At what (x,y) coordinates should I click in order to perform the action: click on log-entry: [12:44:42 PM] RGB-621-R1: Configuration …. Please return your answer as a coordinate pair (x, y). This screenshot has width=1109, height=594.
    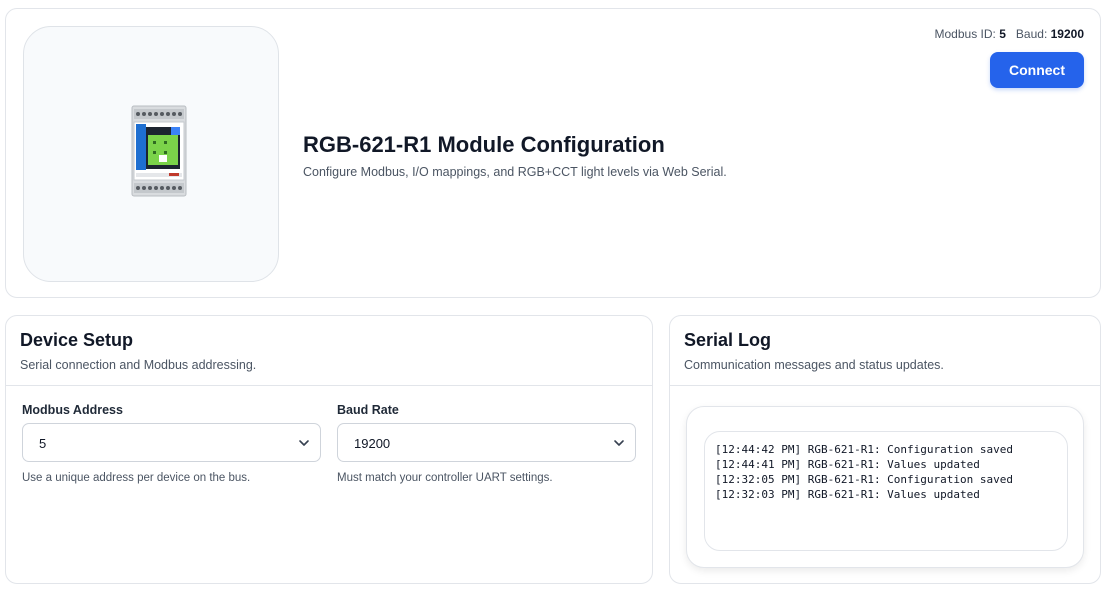
    Looking at the image, I should click on (864, 449).